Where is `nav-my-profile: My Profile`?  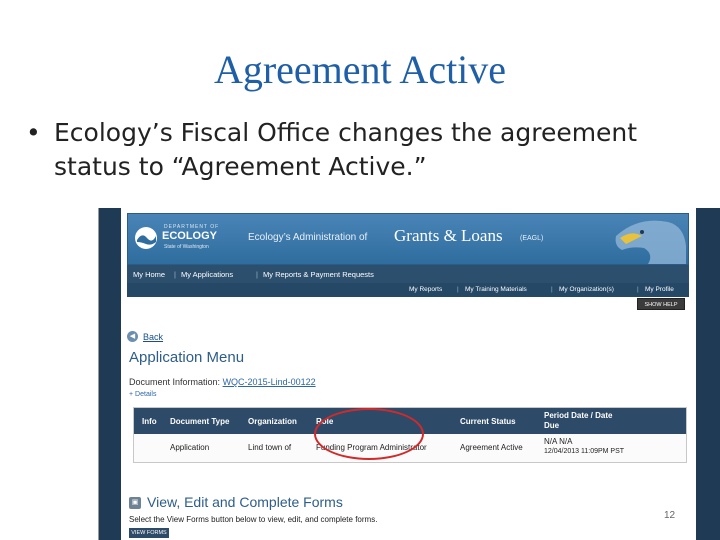
nav-my-profile: My Profile is located at coordinates (659, 289).